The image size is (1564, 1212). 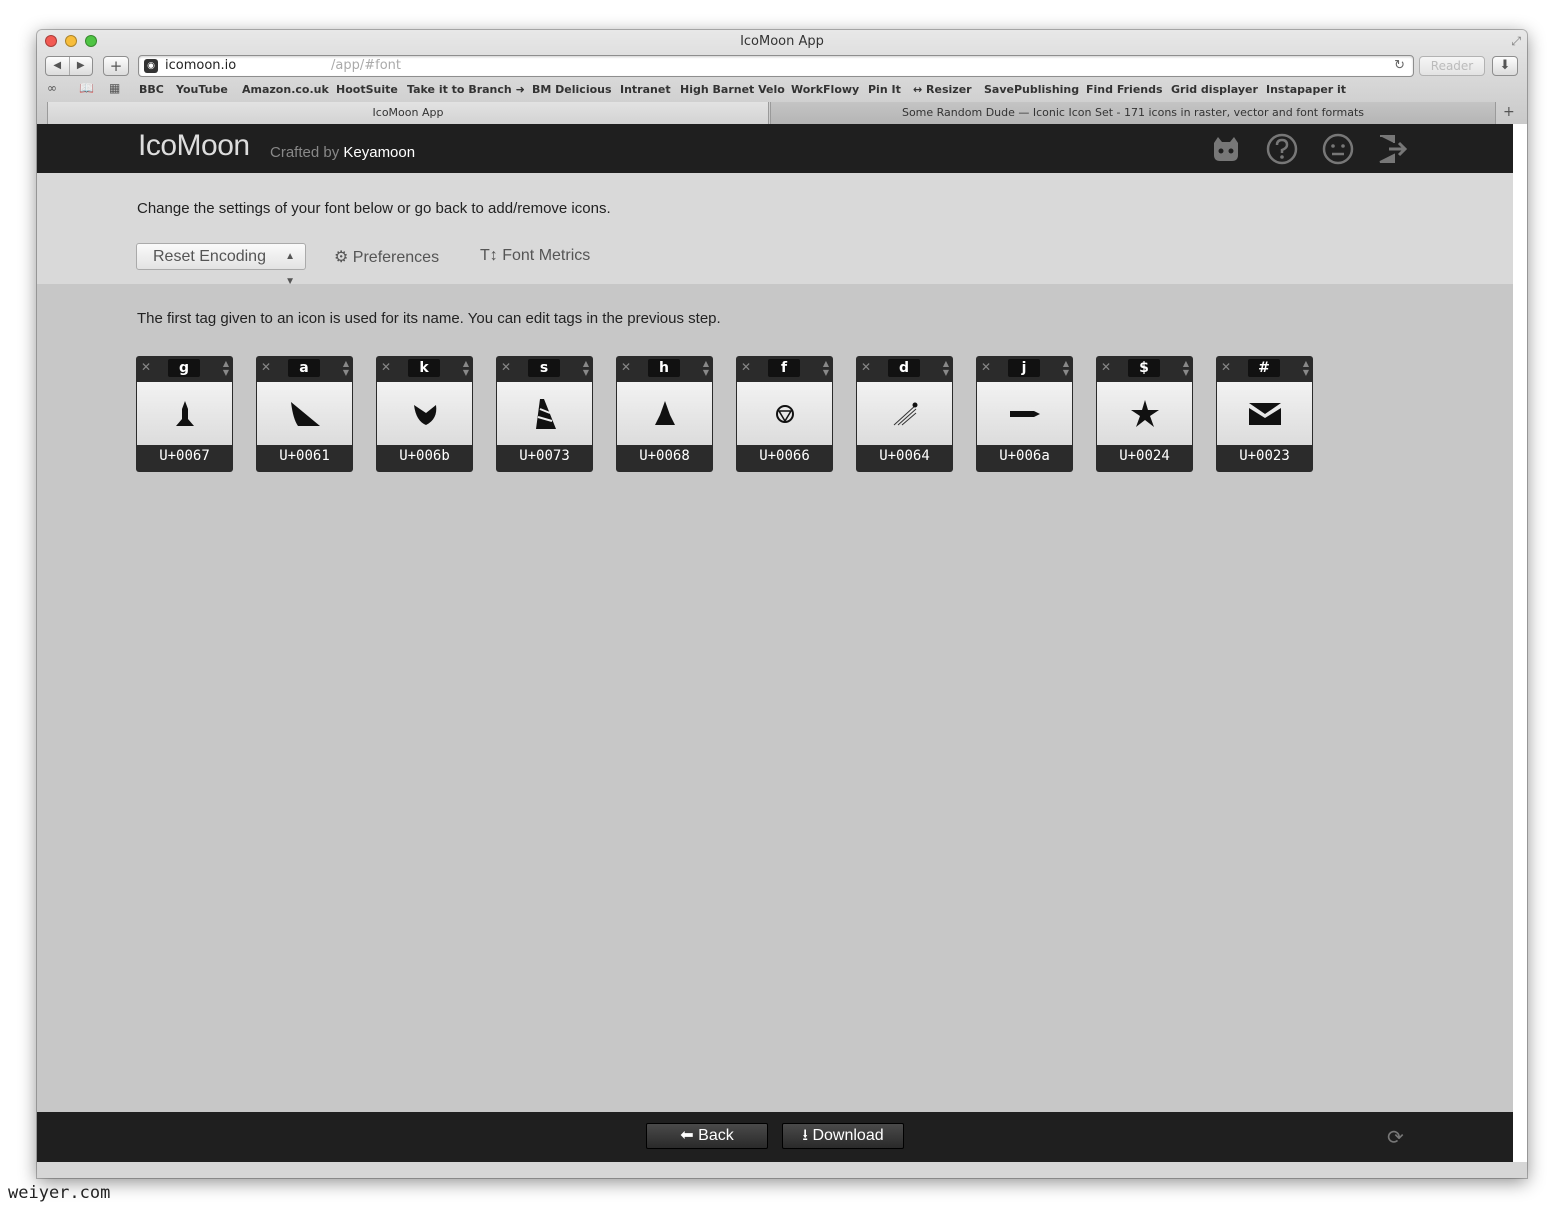 What do you see at coordinates (904, 368) in the screenshot?
I see `glyph-char-input: d` at bounding box center [904, 368].